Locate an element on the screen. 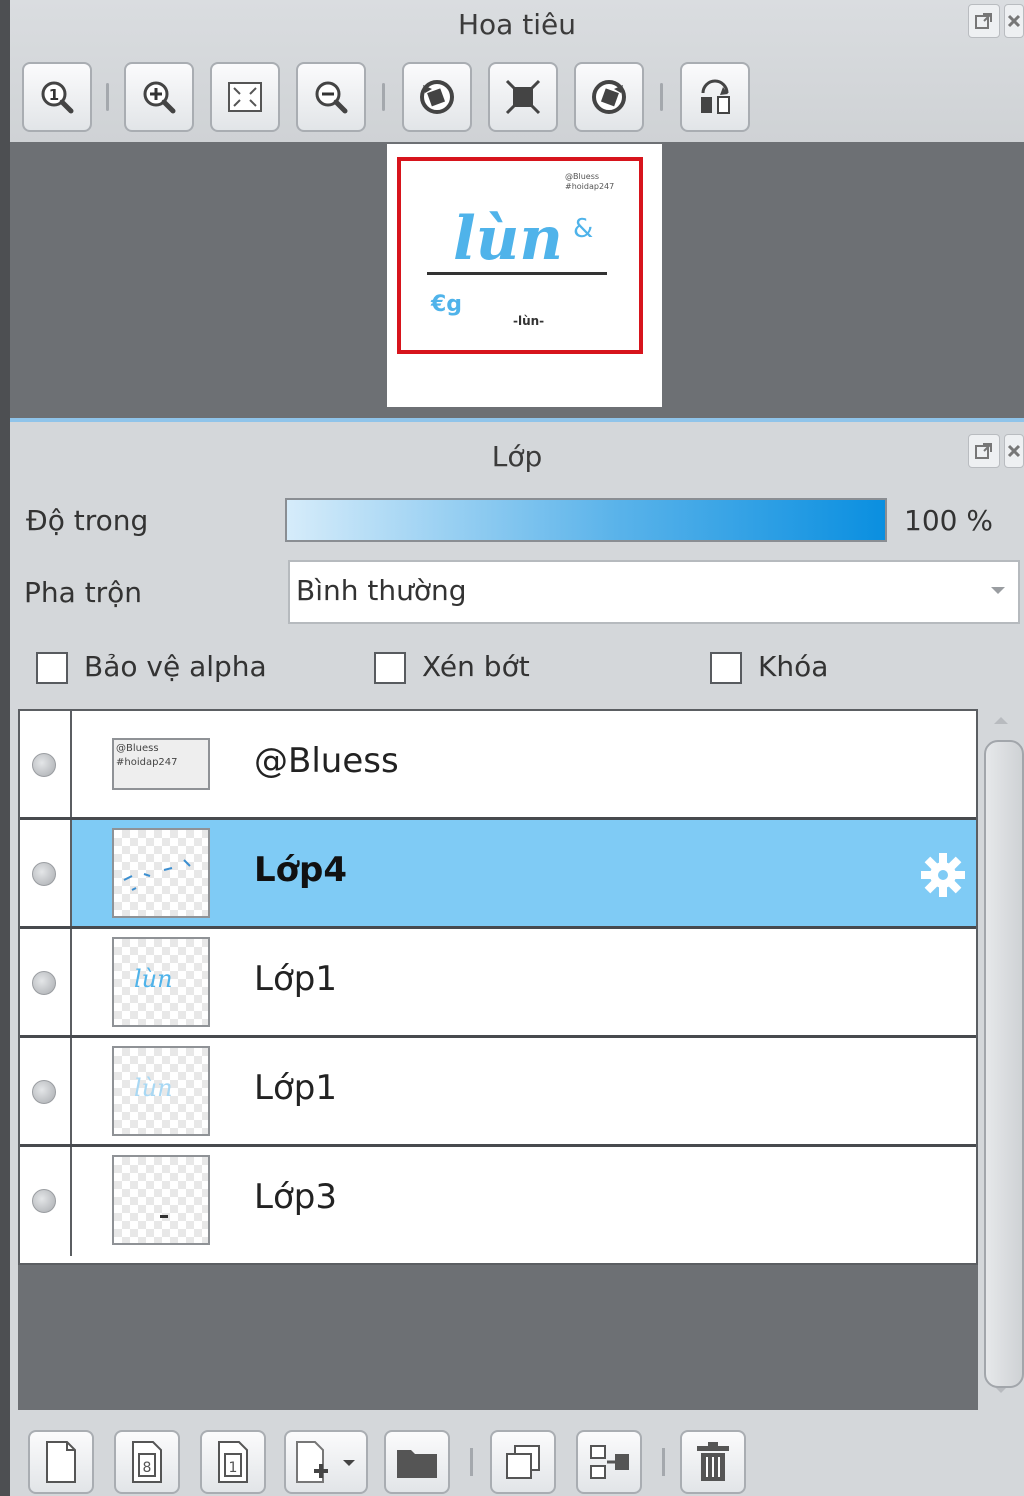 The image size is (1024, 1496). opacity-value: 100 % is located at coordinates (948, 520).